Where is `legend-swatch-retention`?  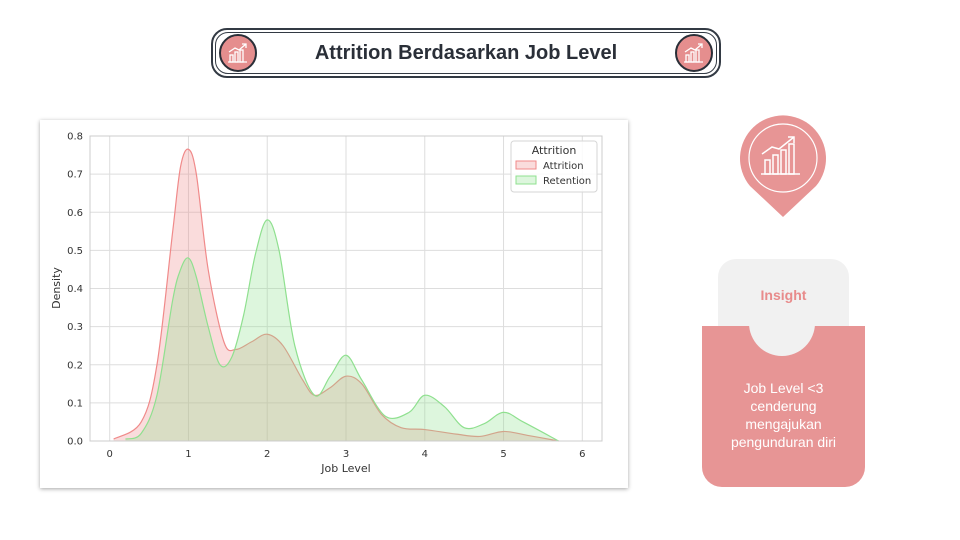
legend-swatch-retention is located at coordinates (526, 180).